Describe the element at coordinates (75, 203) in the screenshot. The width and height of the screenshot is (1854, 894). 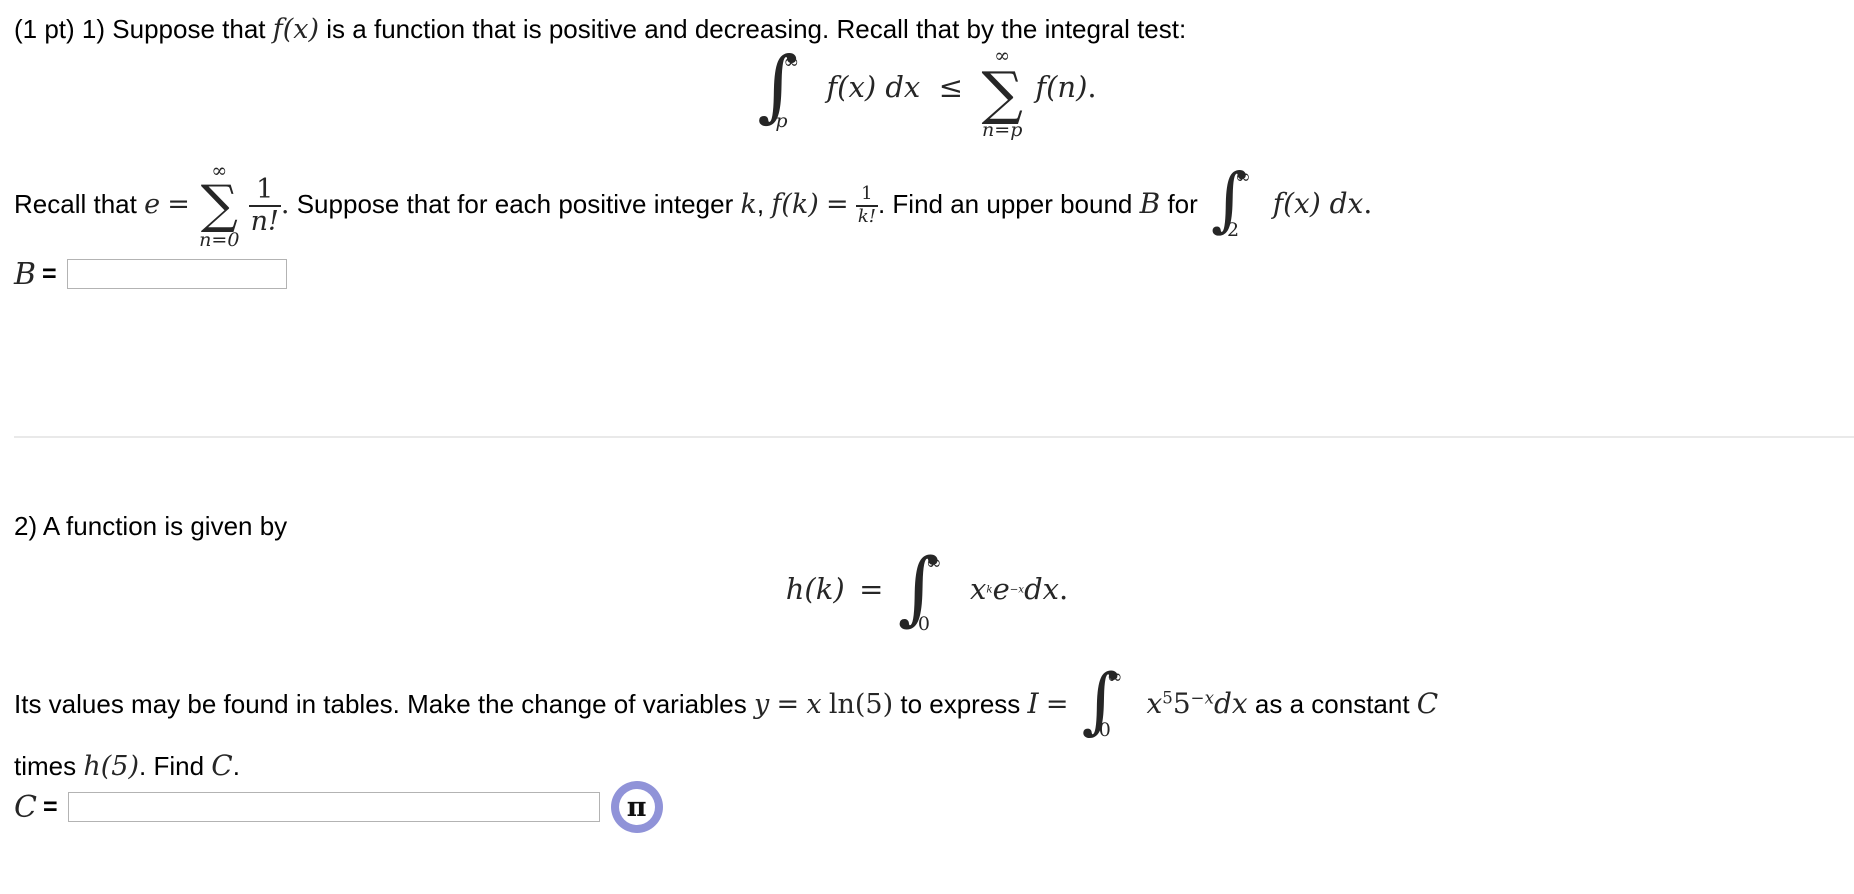
I see `recall-text-a: Recall that` at that location.